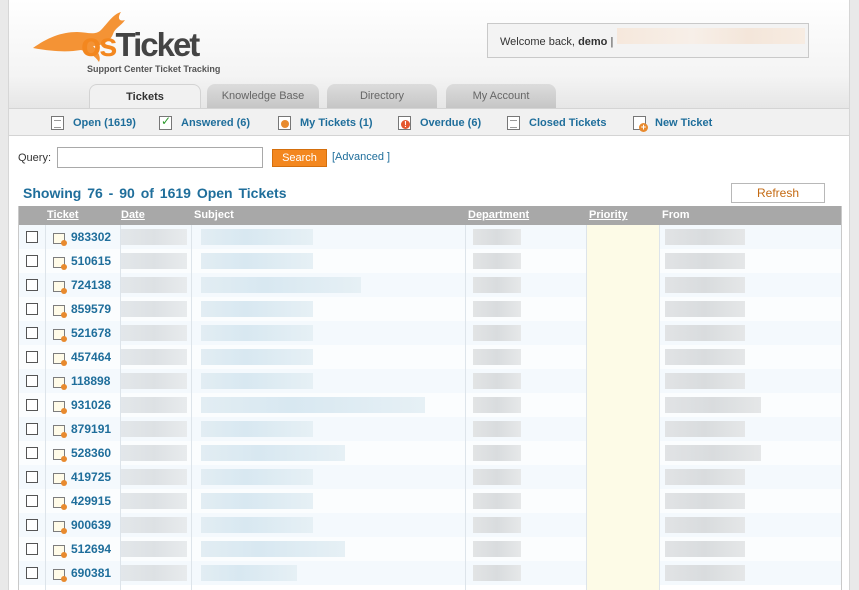  I want to click on column-priority: Priority, so click(608, 215).